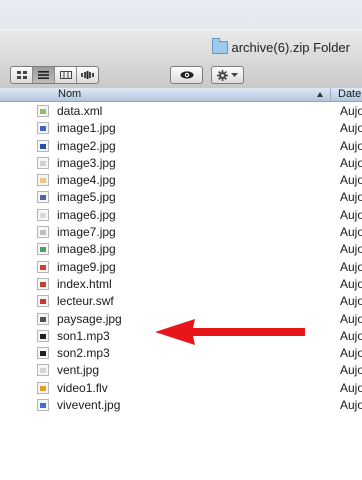 This screenshot has width=362, height=480. What do you see at coordinates (86, 128) in the screenshot?
I see `file-name: image1.jpg` at bounding box center [86, 128].